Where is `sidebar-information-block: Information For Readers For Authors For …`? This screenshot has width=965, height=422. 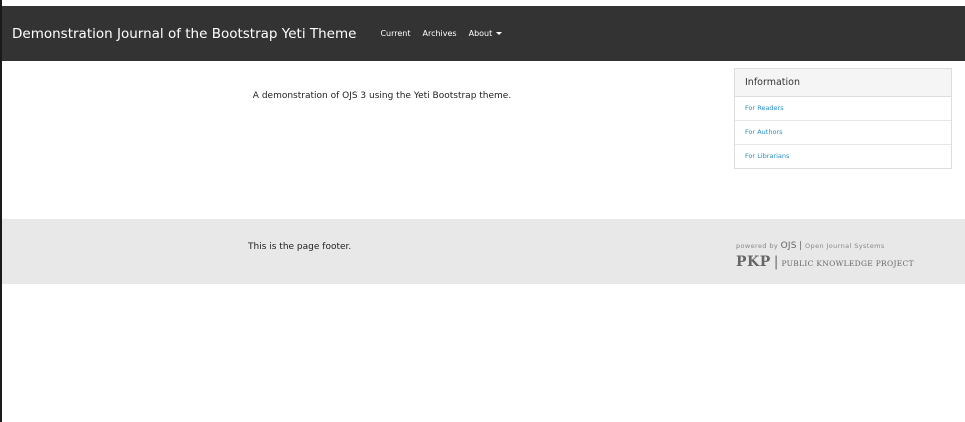 sidebar-information-block: Information For Readers For Authors For … is located at coordinates (843, 118).